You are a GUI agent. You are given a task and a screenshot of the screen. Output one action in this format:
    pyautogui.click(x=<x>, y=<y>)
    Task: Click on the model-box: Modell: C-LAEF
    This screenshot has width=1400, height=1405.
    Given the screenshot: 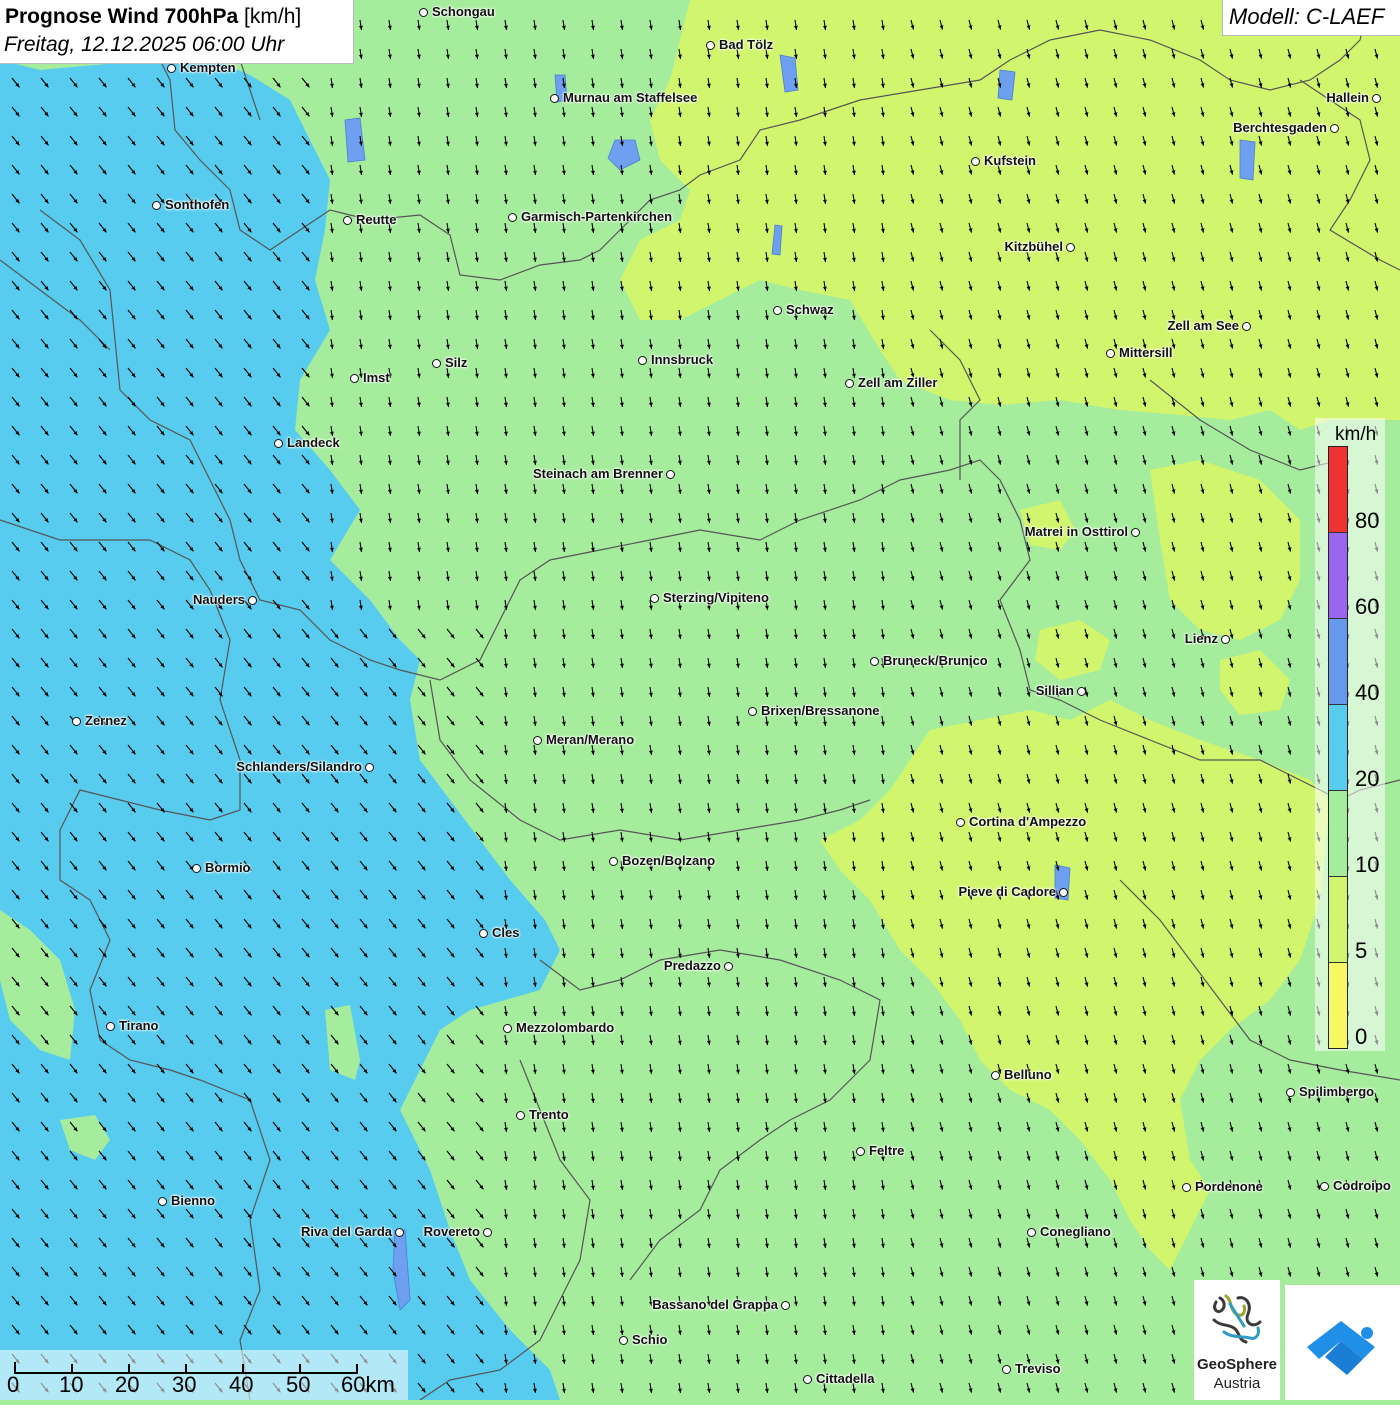 What is the action you would take?
    pyautogui.click(x=1311, y=18)
    